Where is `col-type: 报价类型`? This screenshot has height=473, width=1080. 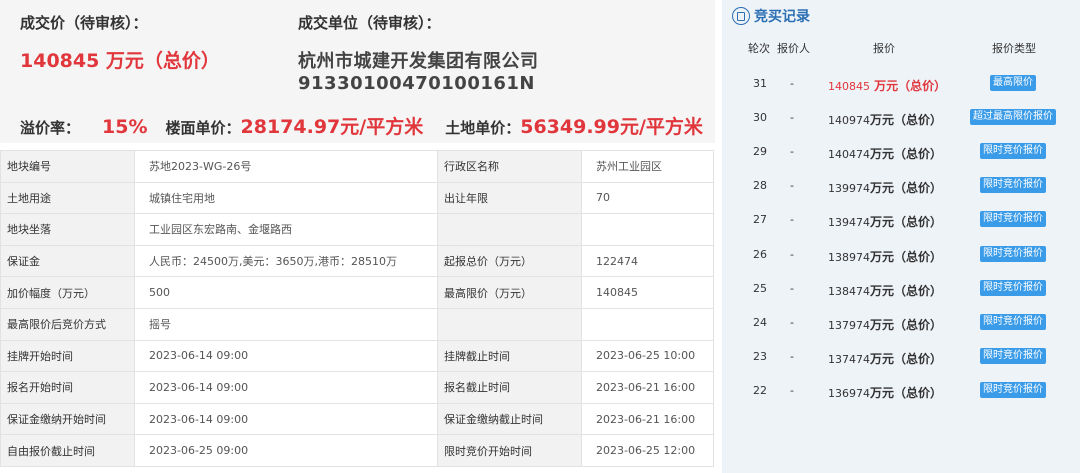 col-type: 报价类型 is located at coordinates (1014, 48).